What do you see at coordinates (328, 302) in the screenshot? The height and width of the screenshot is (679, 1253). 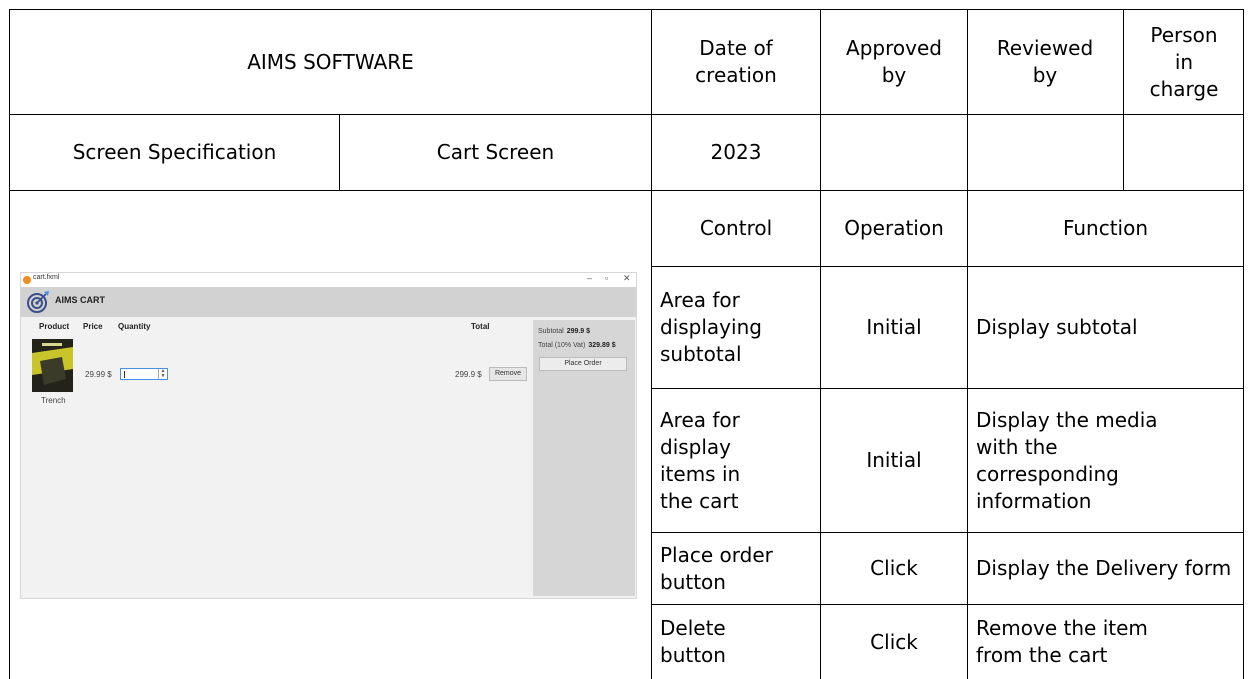 I see `app-header: AIMS CART` at bounding box center [328, 302].